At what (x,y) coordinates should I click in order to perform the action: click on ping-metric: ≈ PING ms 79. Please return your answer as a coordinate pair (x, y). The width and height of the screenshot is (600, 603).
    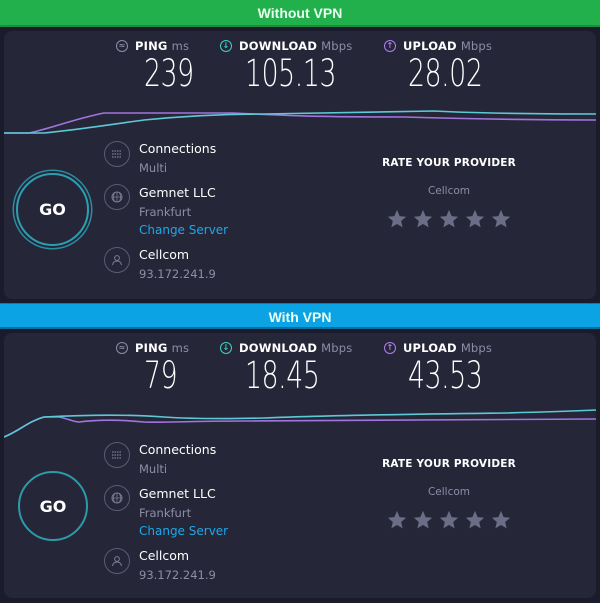
    Looking at the image, I should click on (153, 368).